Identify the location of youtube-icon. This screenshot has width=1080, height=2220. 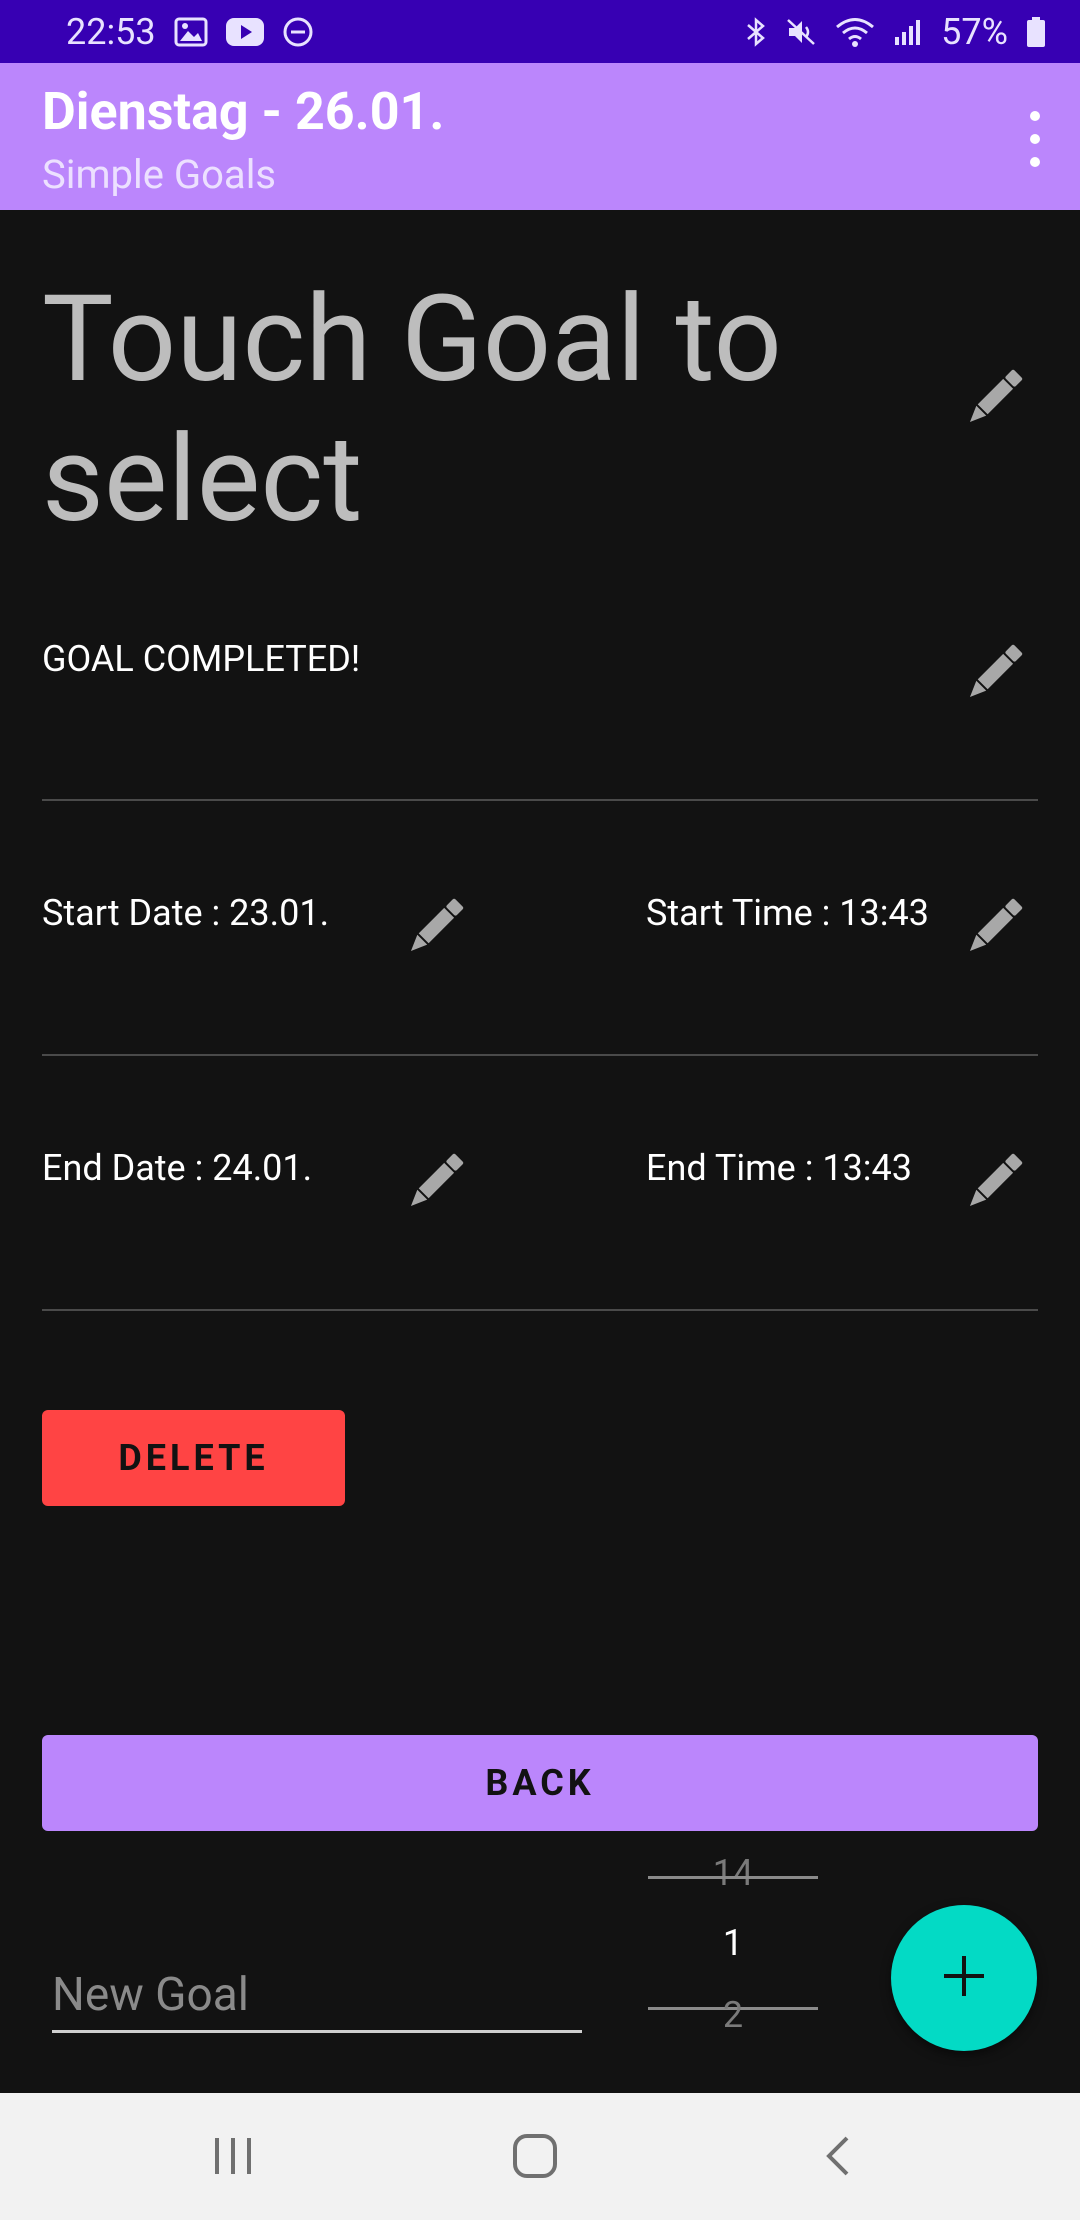
(244, 31).